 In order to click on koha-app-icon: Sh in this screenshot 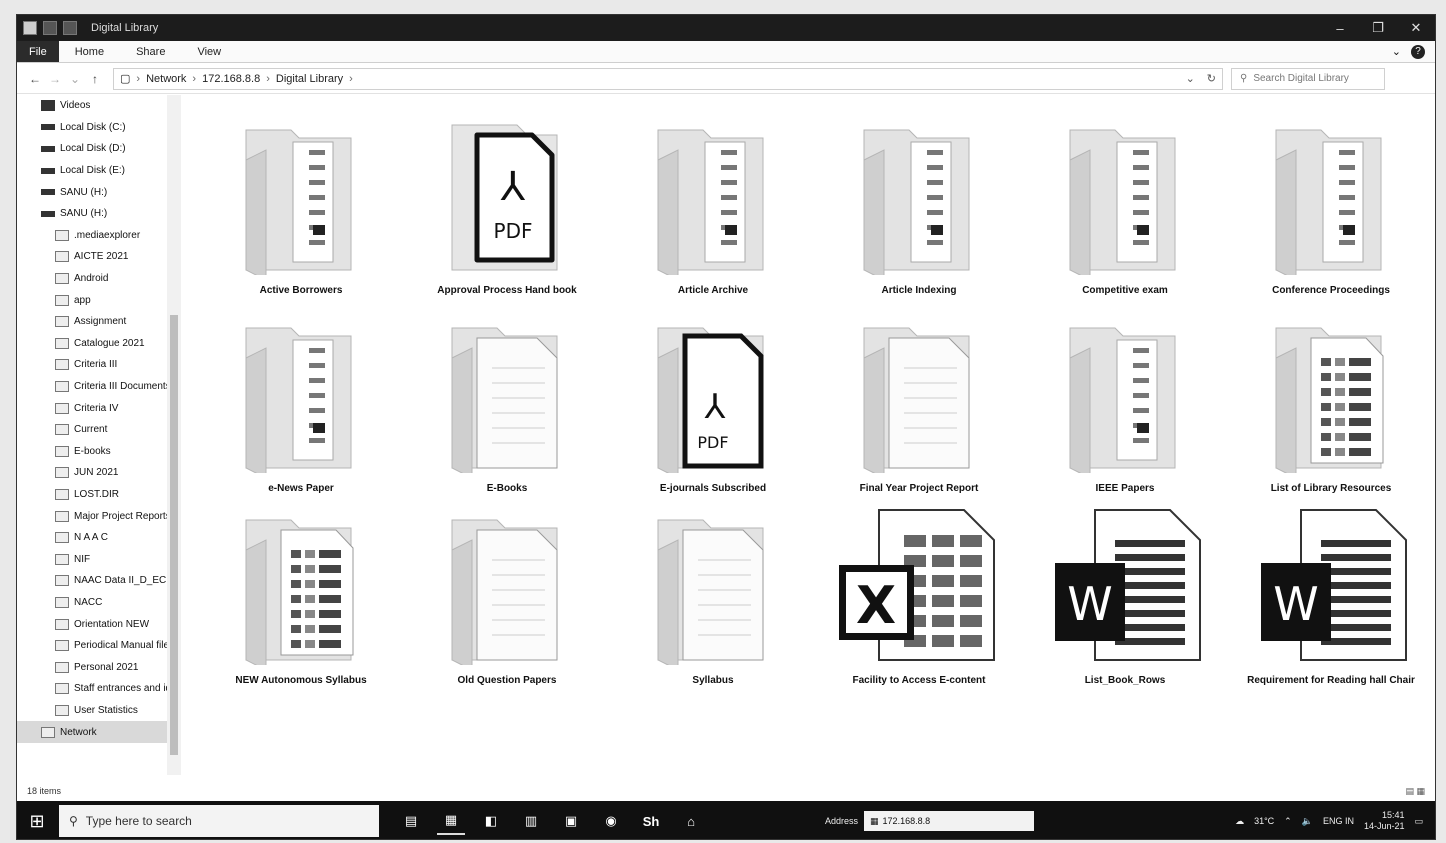, I will do `click(651, 821)`.